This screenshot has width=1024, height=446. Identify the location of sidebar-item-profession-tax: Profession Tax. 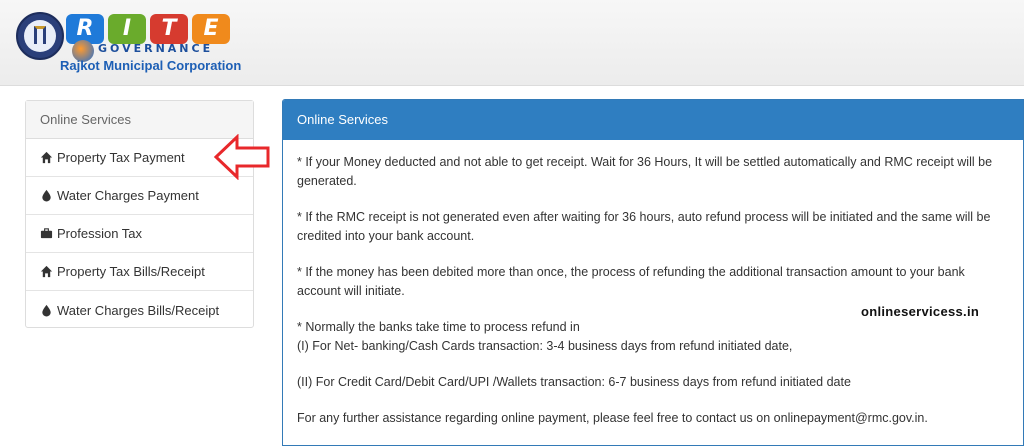
(139, 234).